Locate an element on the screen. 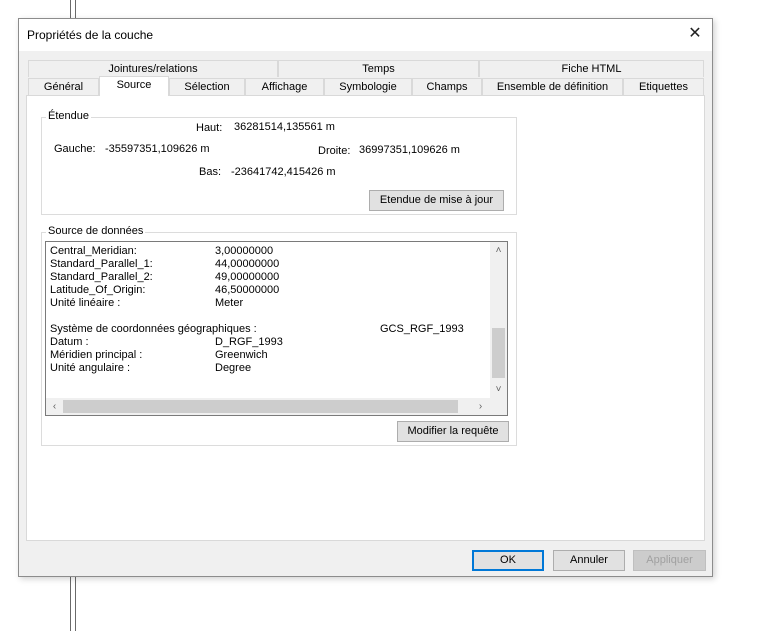 Image resolution: width=759 pixels, height=631 pixels. droite-label: Droite: is located at coordinates (334, 151).